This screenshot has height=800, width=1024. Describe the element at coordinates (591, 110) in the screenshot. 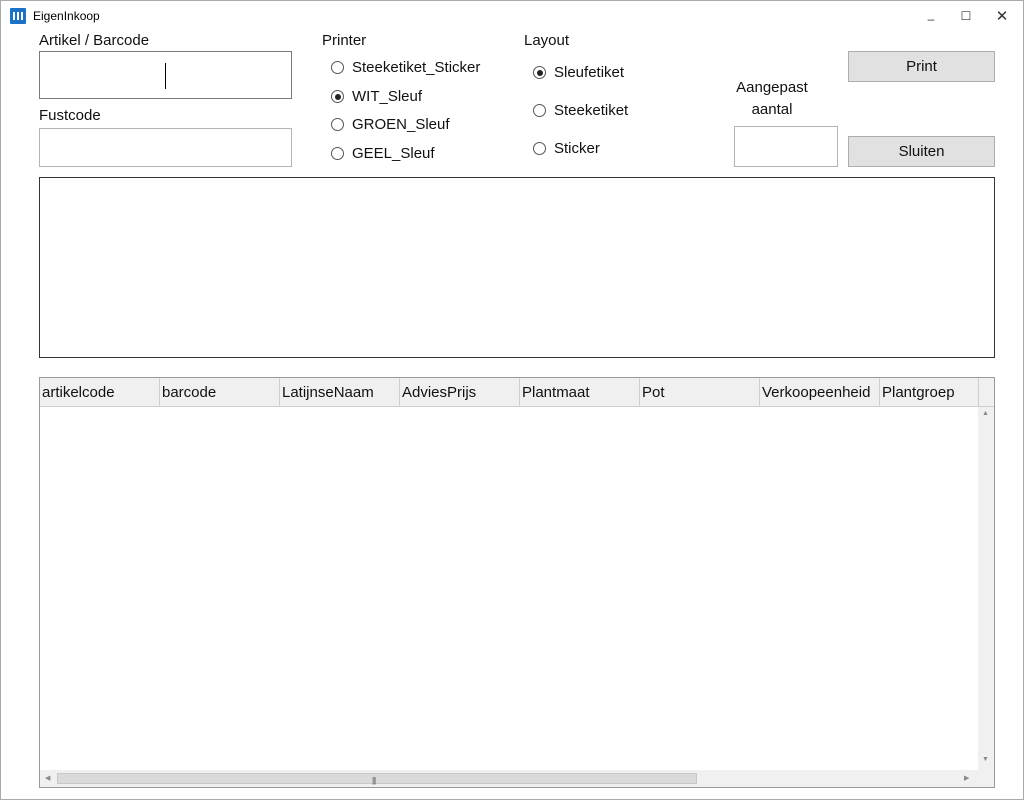

I see `layout-option-label: Steeketiket` at that location.